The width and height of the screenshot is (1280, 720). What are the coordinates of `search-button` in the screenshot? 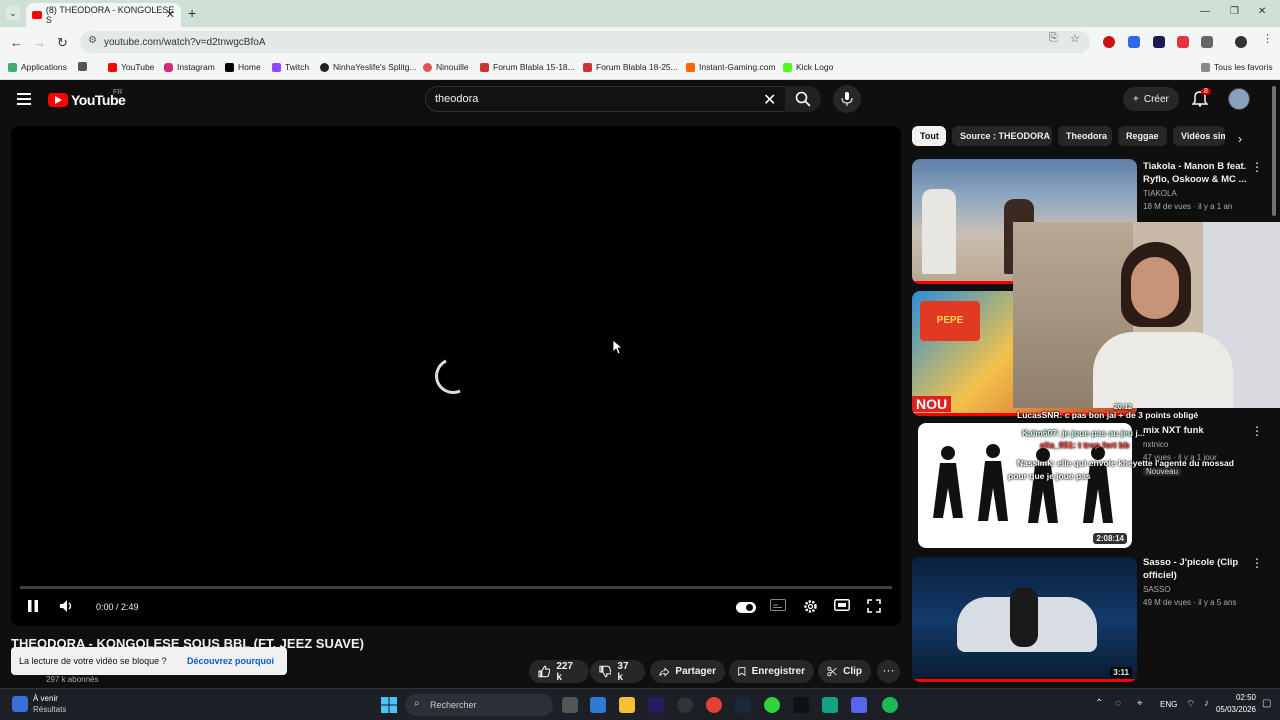 It's located at (803, 99).